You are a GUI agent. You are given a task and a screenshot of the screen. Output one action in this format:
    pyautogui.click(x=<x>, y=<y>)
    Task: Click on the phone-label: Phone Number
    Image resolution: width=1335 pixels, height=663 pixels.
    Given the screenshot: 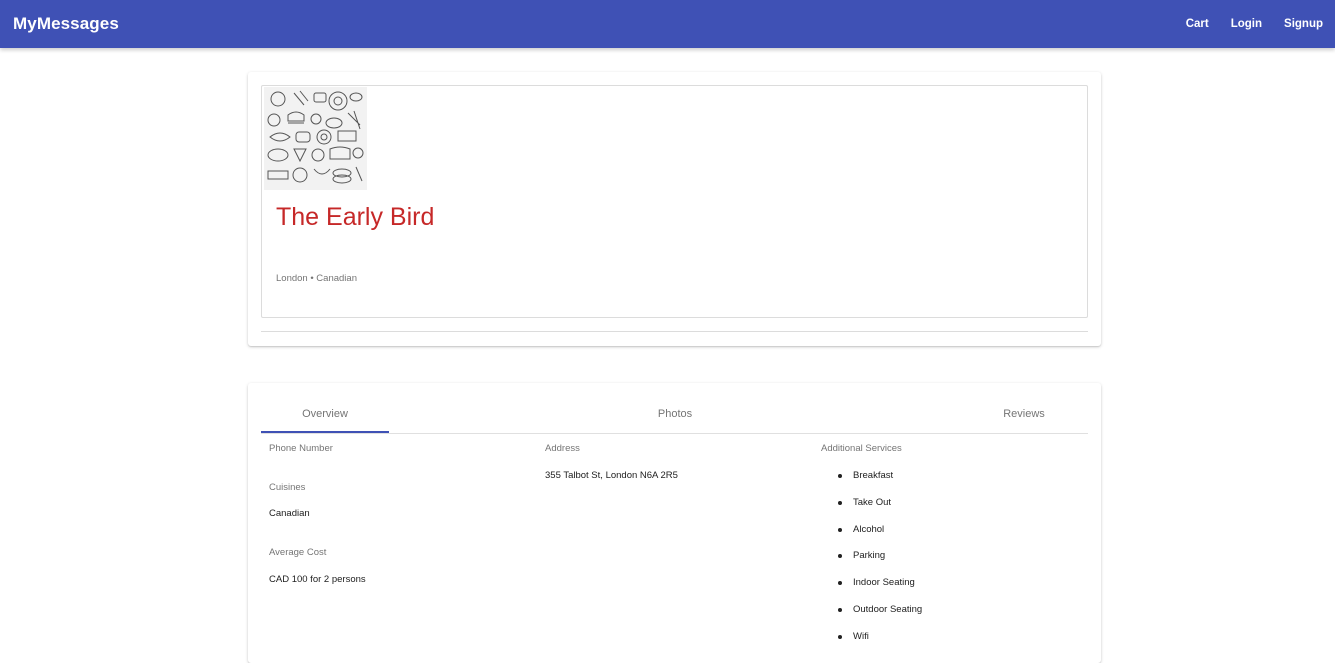 What is the action you would take?
    pyautogui.click(x=301, y=448)
    